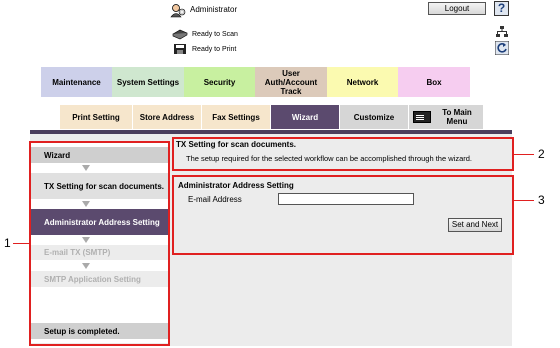  I want to click on help-icon: ?, so click(501, 8).